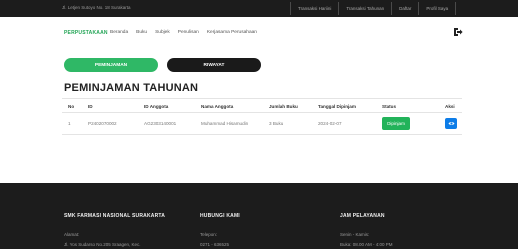 This screenshot has height=249, width=518. I want to click on footer-phone-value: 0271 - 636525, so click(215, 244).